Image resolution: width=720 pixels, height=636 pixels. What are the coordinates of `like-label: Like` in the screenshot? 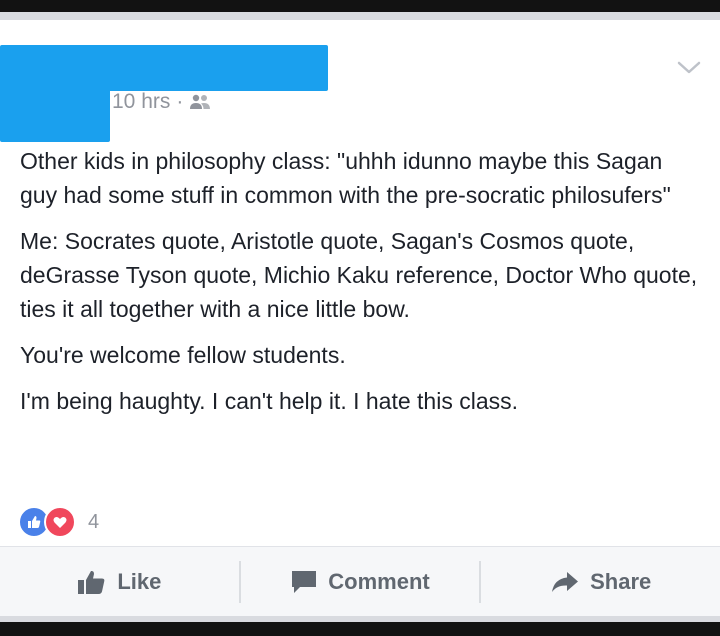 It's located at (139, 581).